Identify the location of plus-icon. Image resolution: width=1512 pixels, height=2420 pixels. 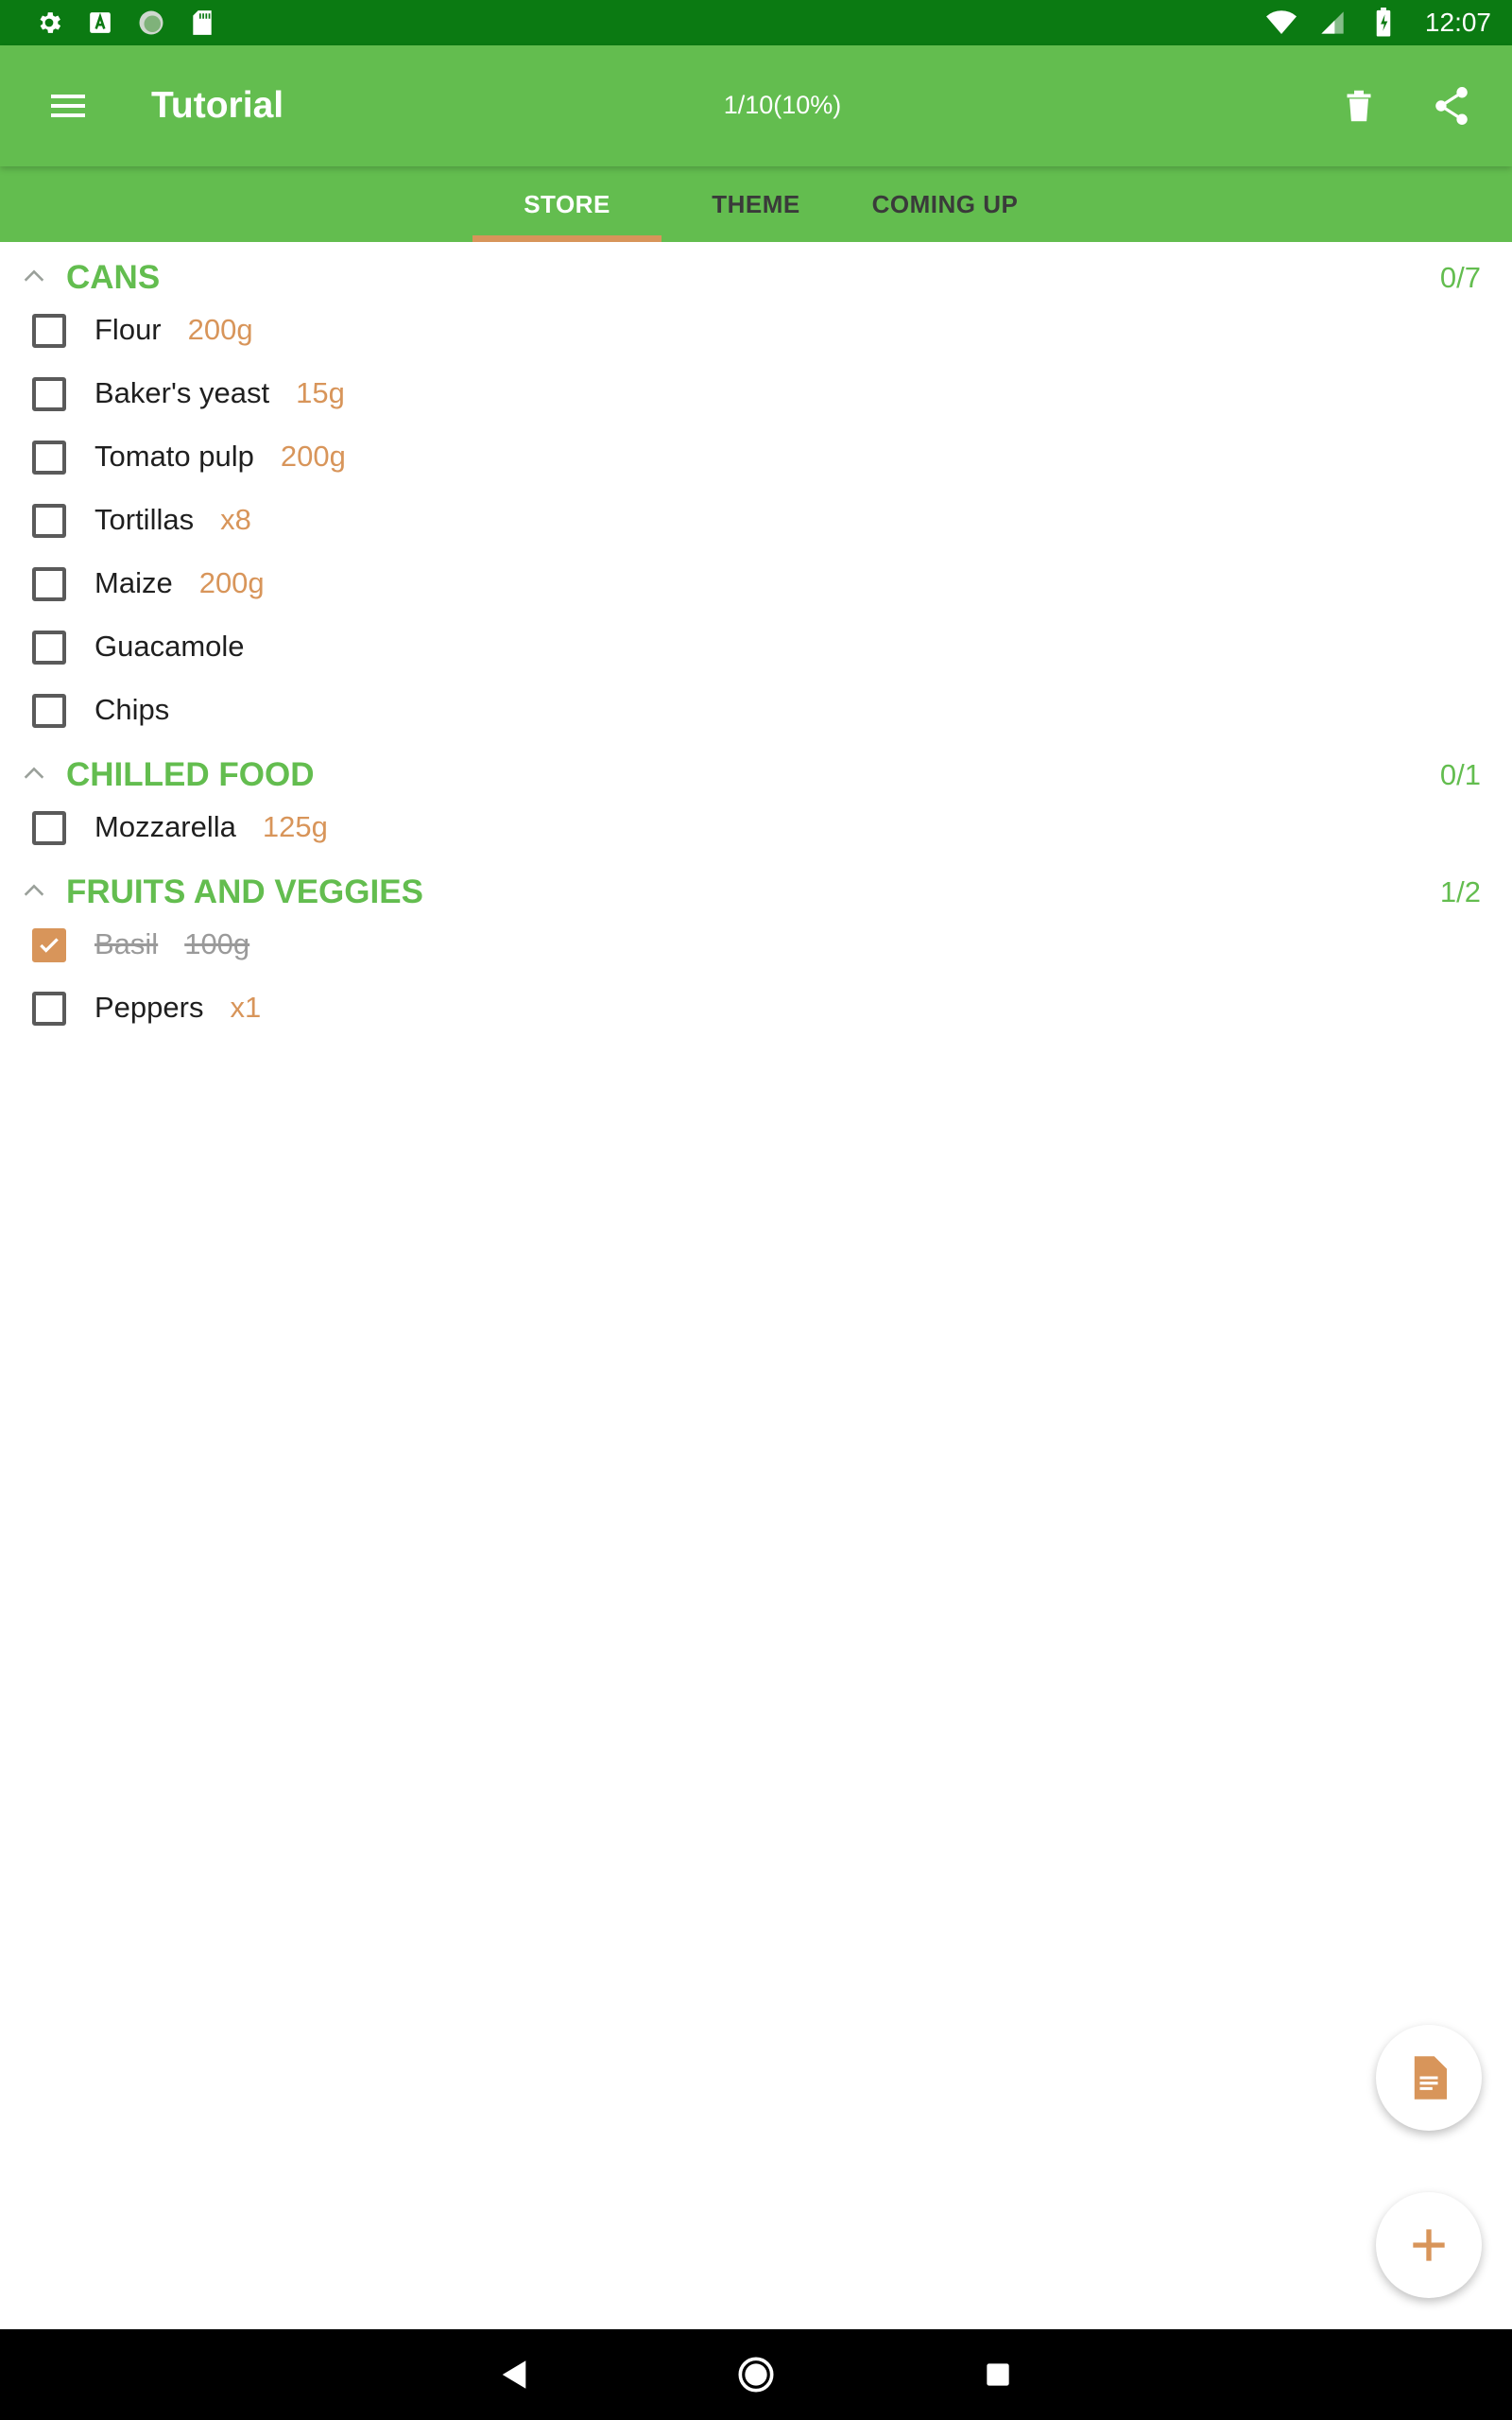
(1429, 2245).